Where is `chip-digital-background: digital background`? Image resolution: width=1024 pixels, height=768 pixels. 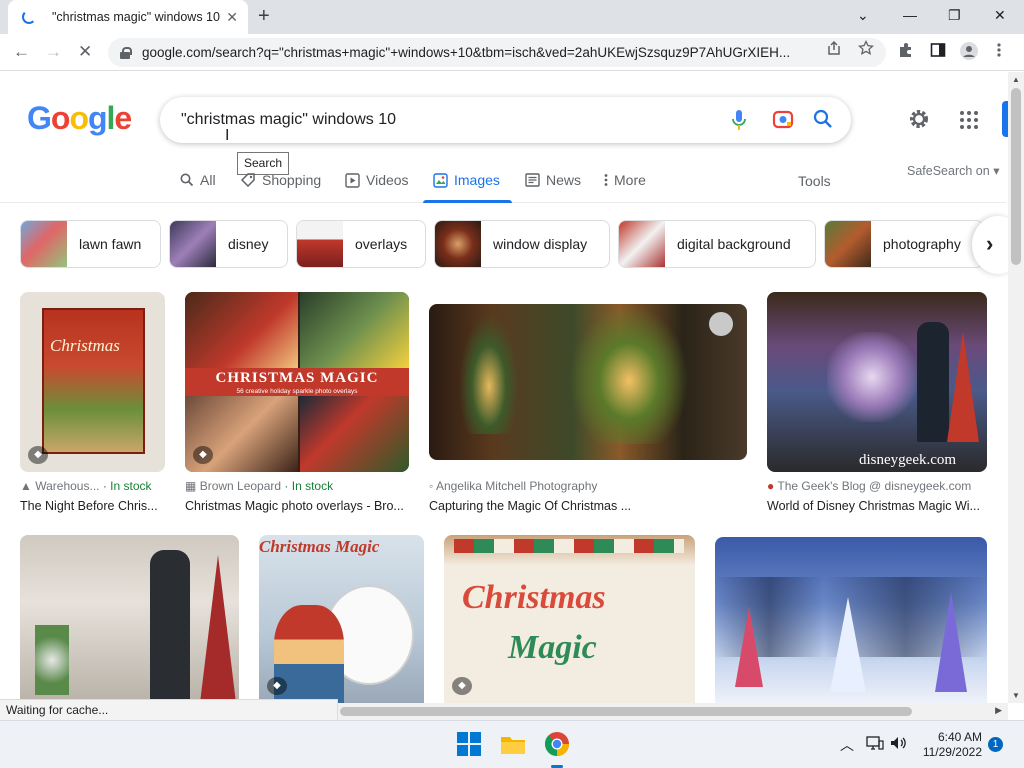 chip-digital-background: digital background is located at coordinates (717, 244).